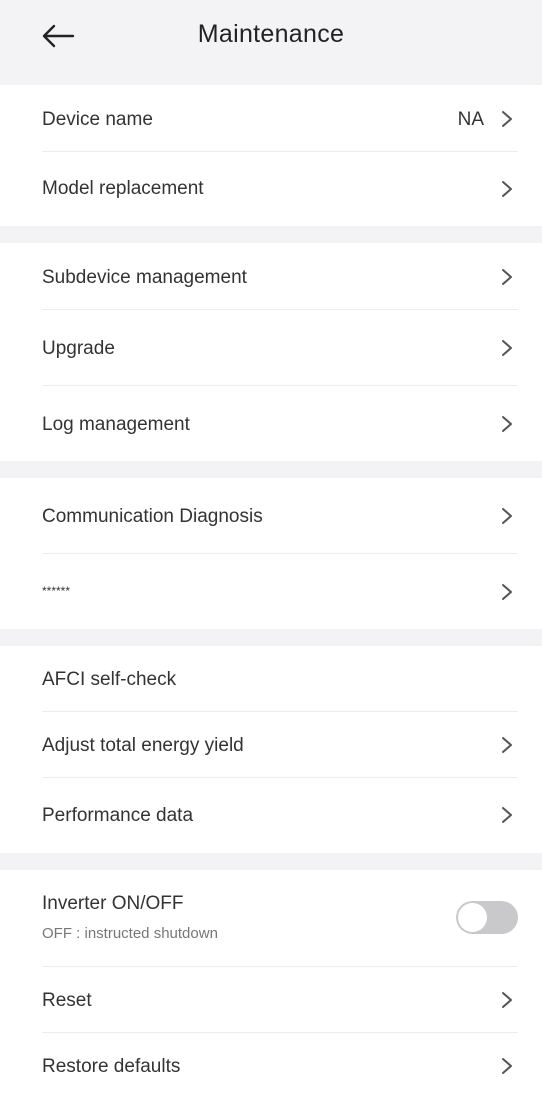  Describe the element at coordinates (271, 591) in the screenshot. I see `row-masked-item: ******` at that location.